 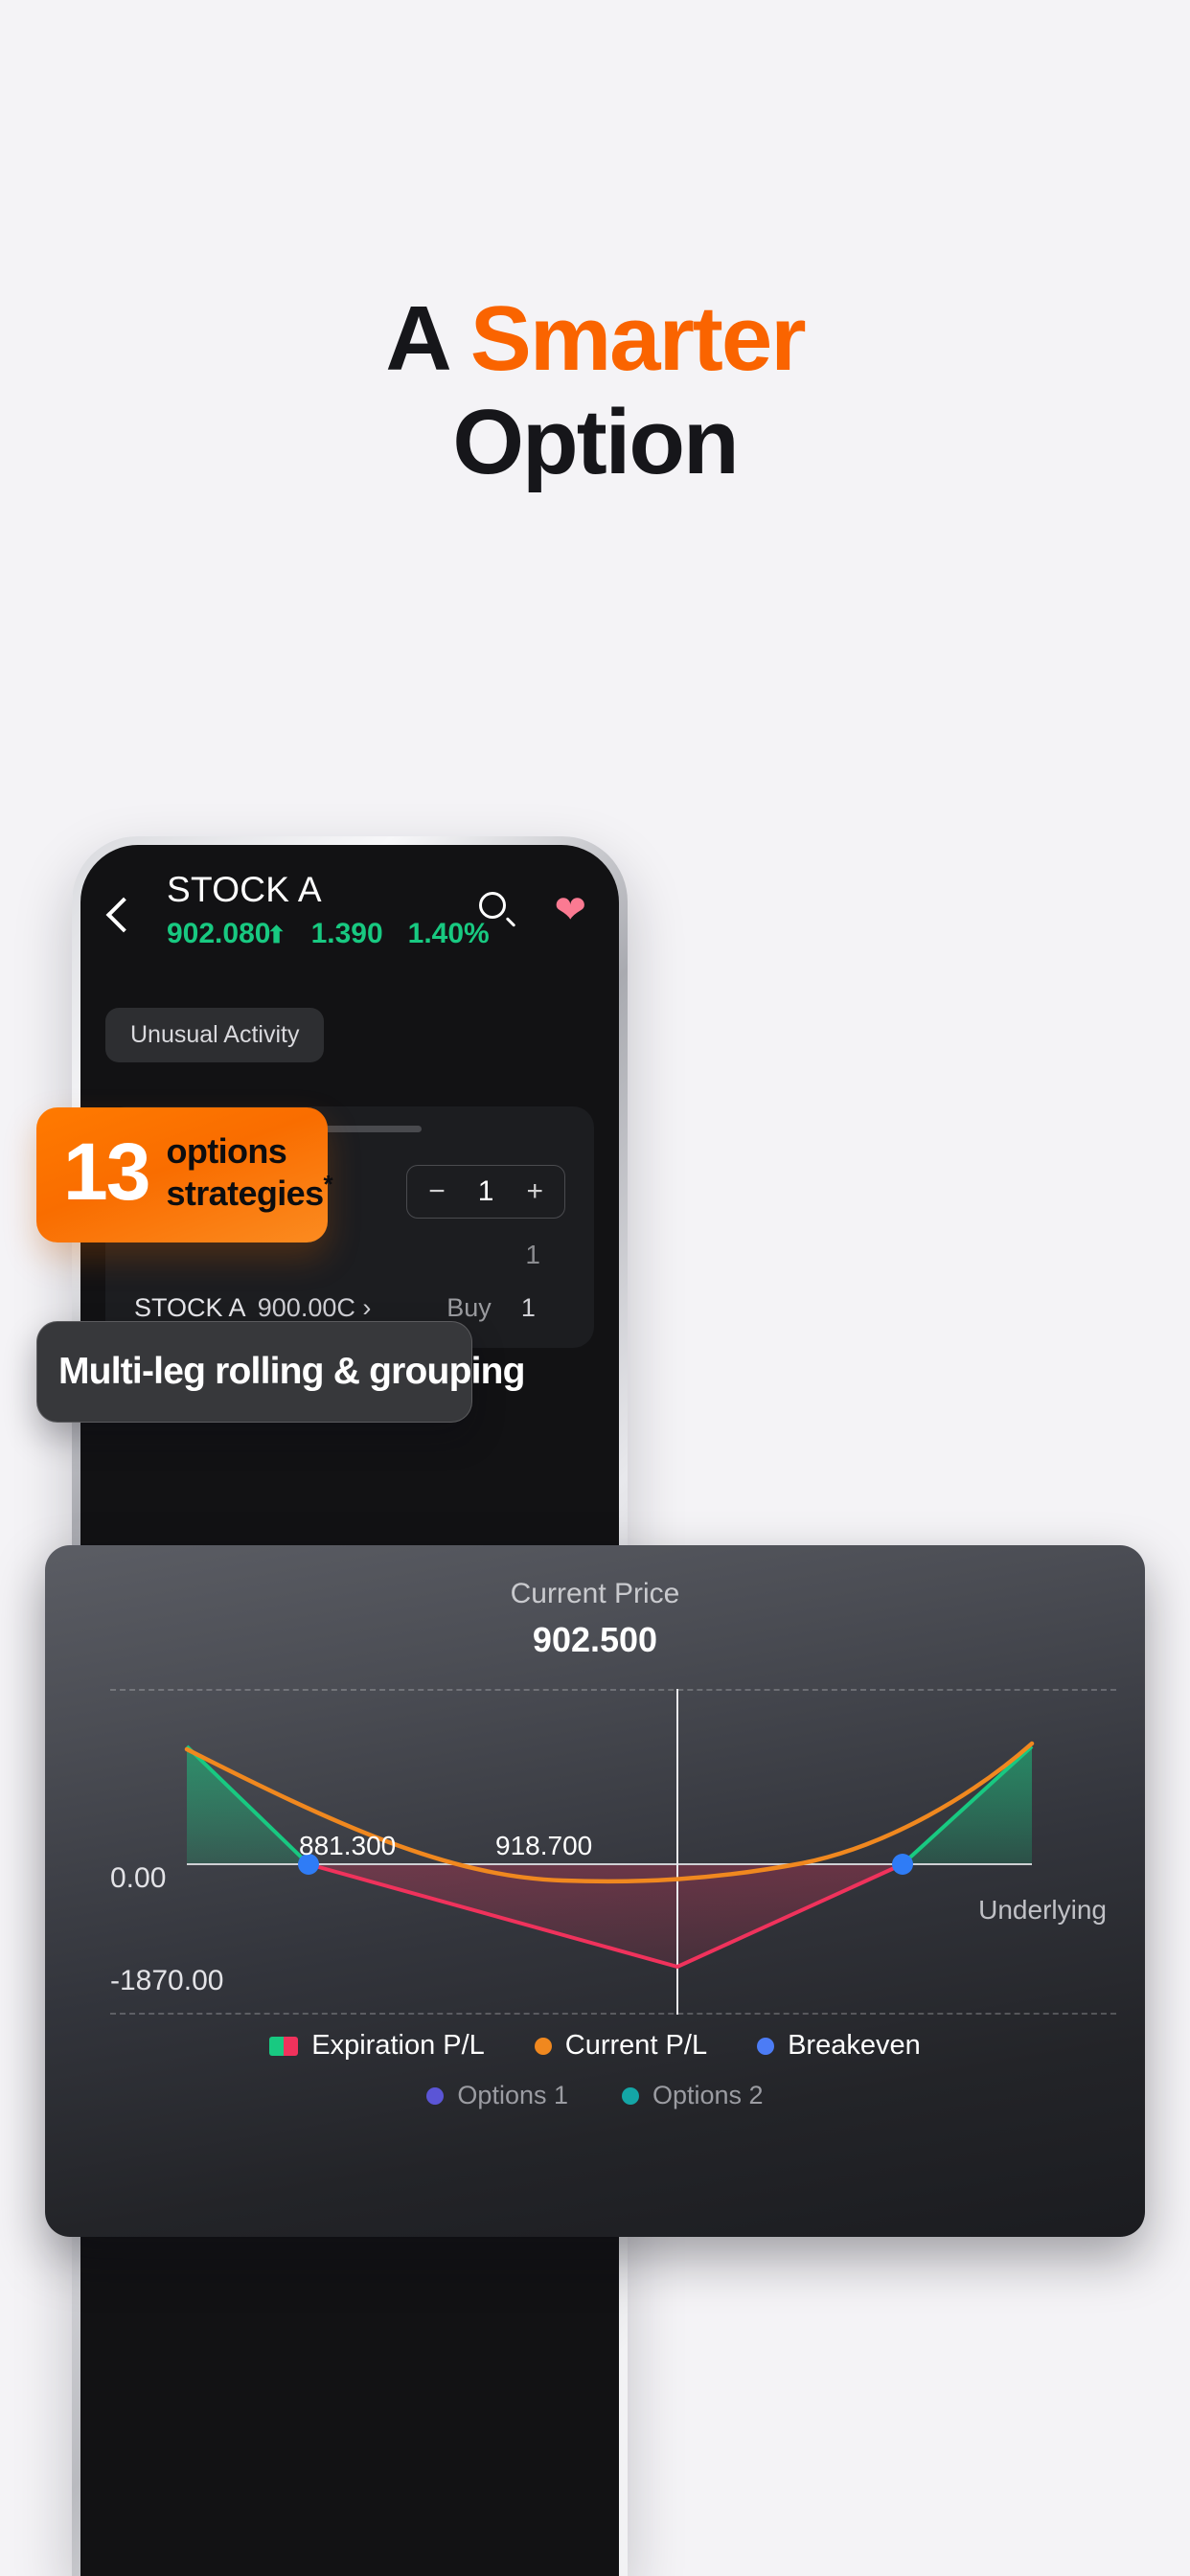 I want to click on increment-button: +, so click(x=534, y=1191).